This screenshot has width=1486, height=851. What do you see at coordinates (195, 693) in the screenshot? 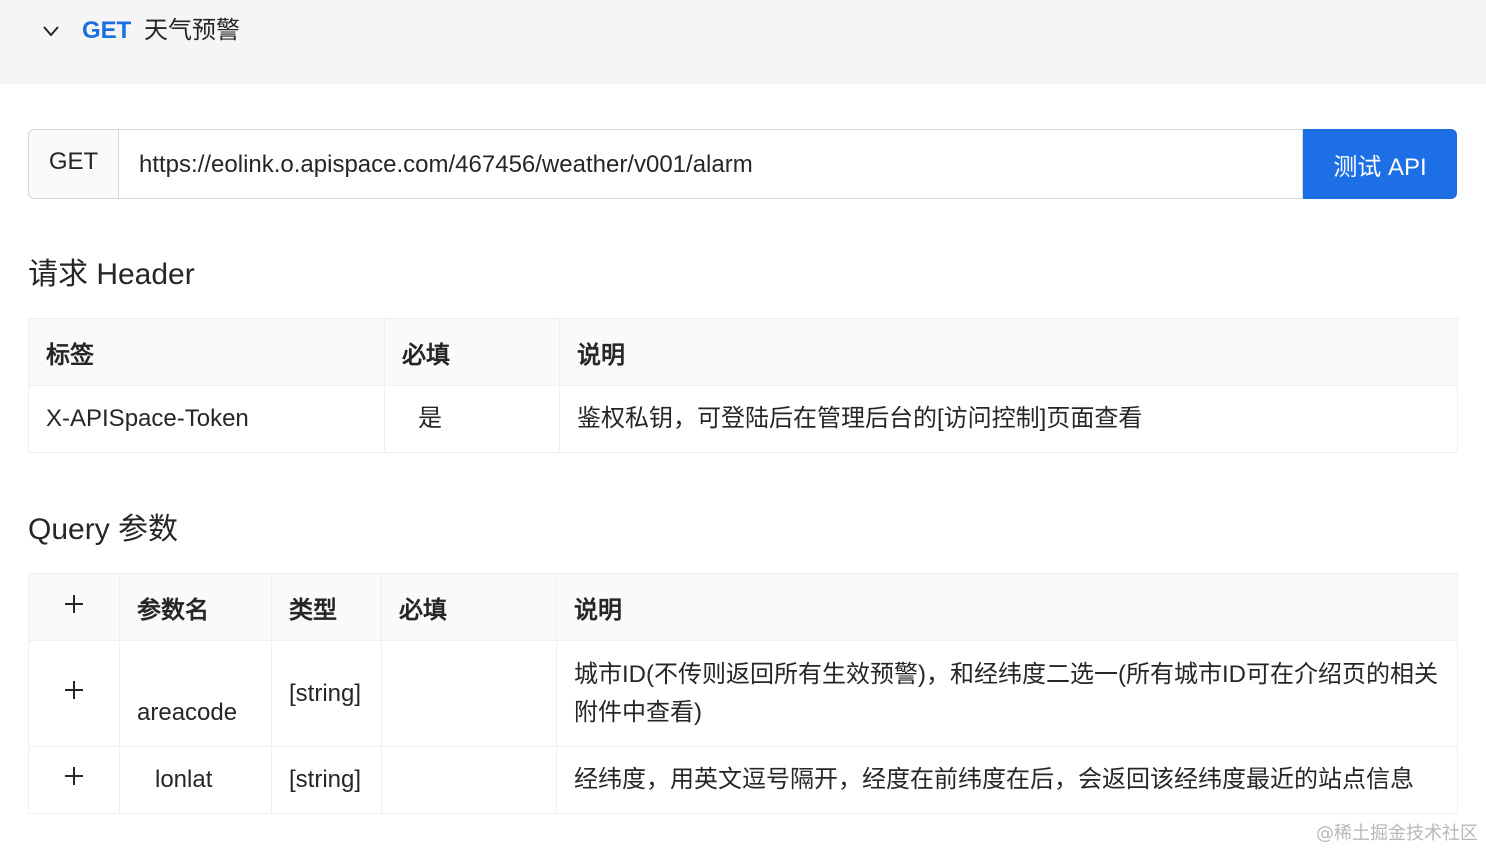
I see `param-name-cell: areacode` at bounding box center [195, 693].